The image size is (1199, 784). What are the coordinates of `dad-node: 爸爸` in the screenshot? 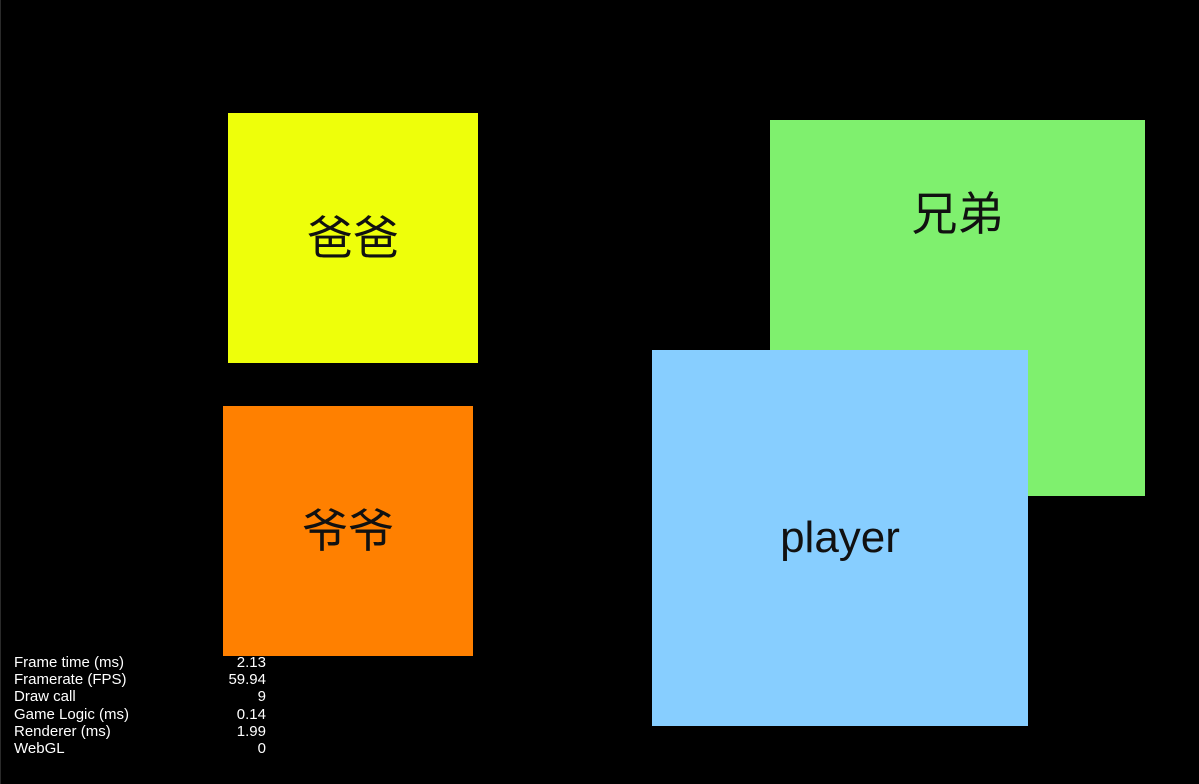 It's located at (353, 238).